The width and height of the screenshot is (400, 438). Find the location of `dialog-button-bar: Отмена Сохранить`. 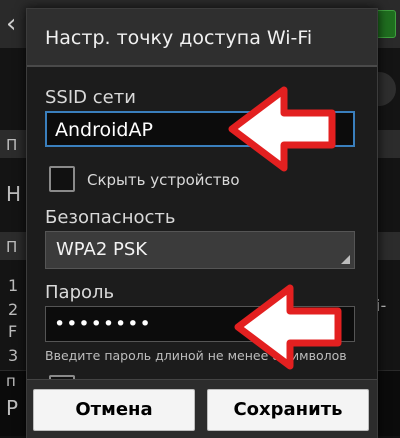

dialog-button-bar: Отмена Сохранить is located at coordinates (202, 408).